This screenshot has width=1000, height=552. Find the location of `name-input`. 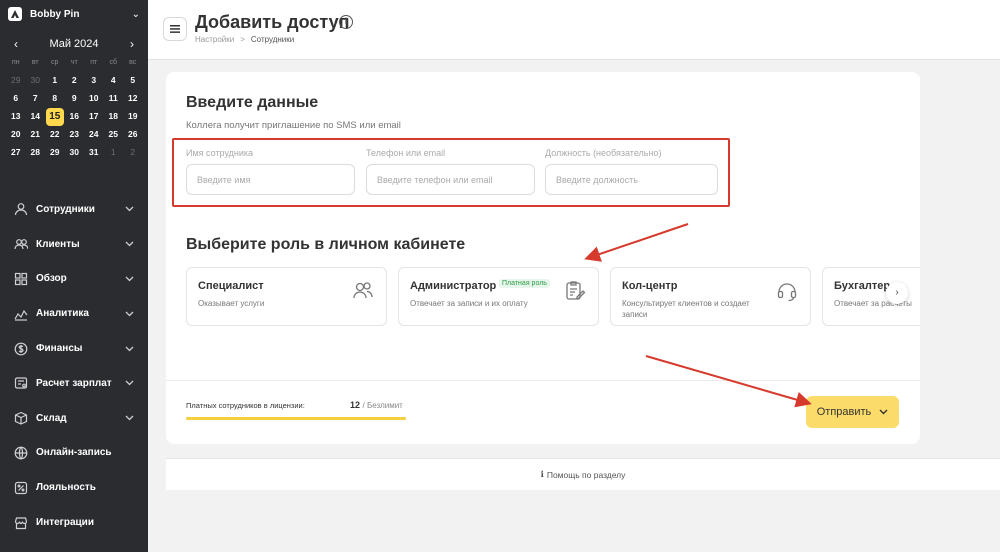

name-input is located at coordinates (270, 179).